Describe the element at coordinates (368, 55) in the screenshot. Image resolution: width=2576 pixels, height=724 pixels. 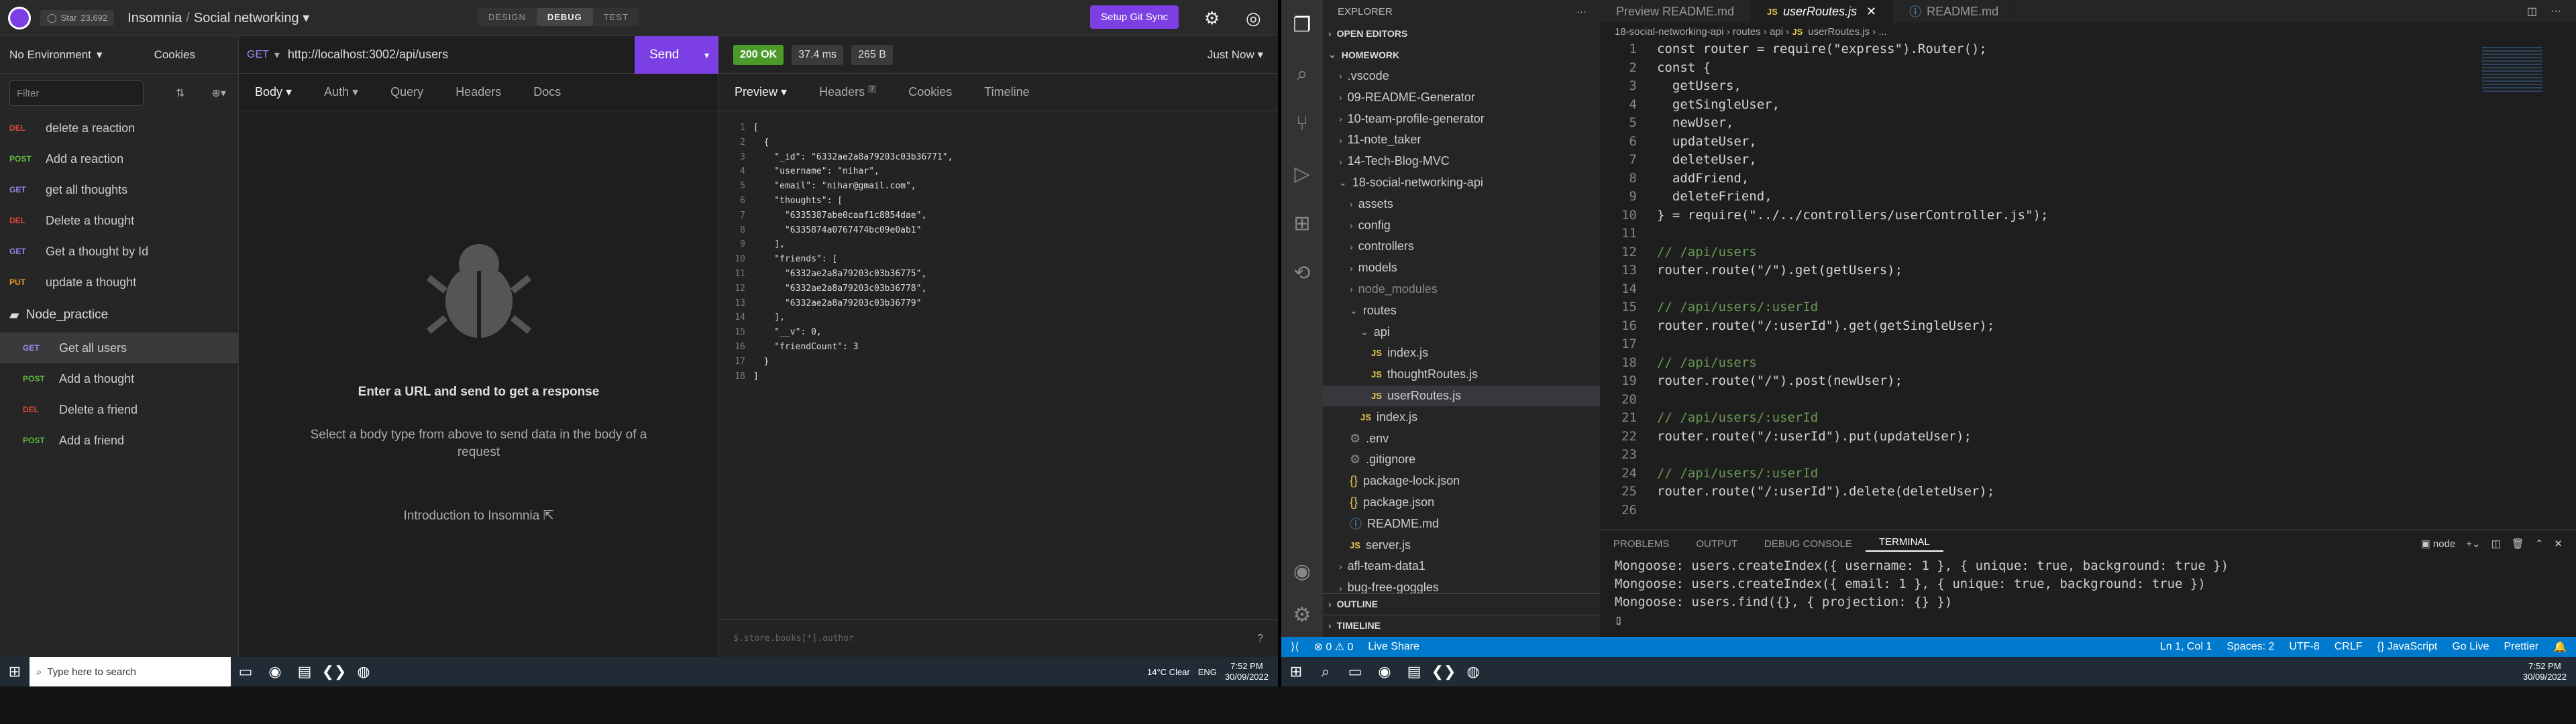
I see `url-input: http://localhost:3002/api/users` at that location.